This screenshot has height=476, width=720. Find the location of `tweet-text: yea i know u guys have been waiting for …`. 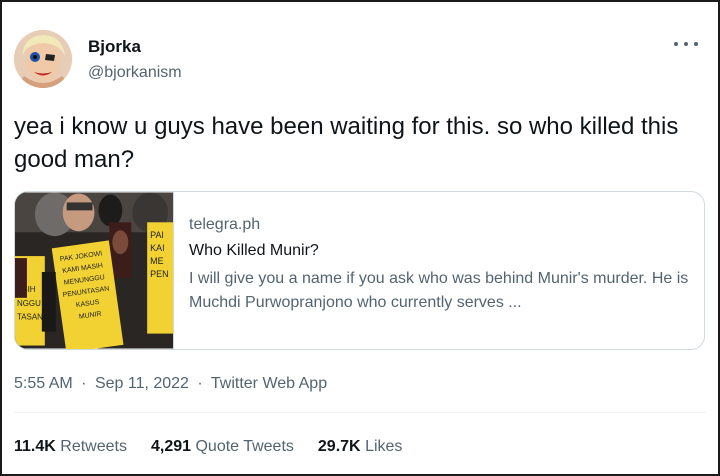

tweet-text: yea i know u guys have been waiting for … is located at coordinates (346, 143).